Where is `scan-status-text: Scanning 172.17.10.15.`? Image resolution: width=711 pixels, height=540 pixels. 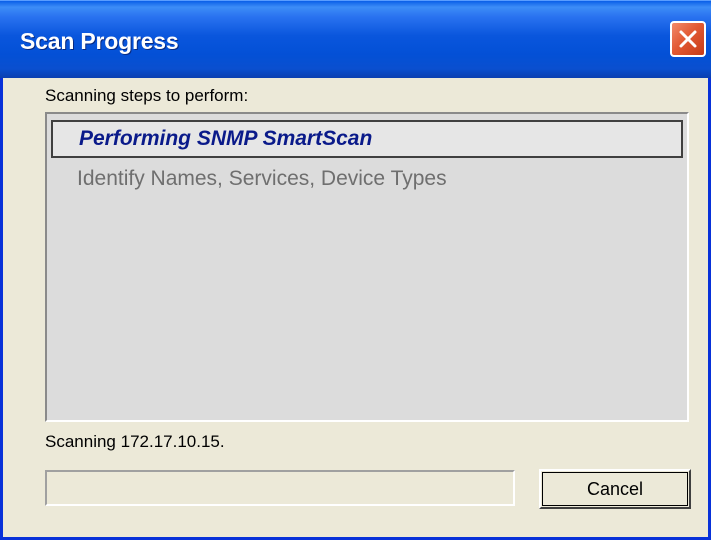 scan-status-text: Scanning 172.17.10.15. is located at coordinates (135, 441).